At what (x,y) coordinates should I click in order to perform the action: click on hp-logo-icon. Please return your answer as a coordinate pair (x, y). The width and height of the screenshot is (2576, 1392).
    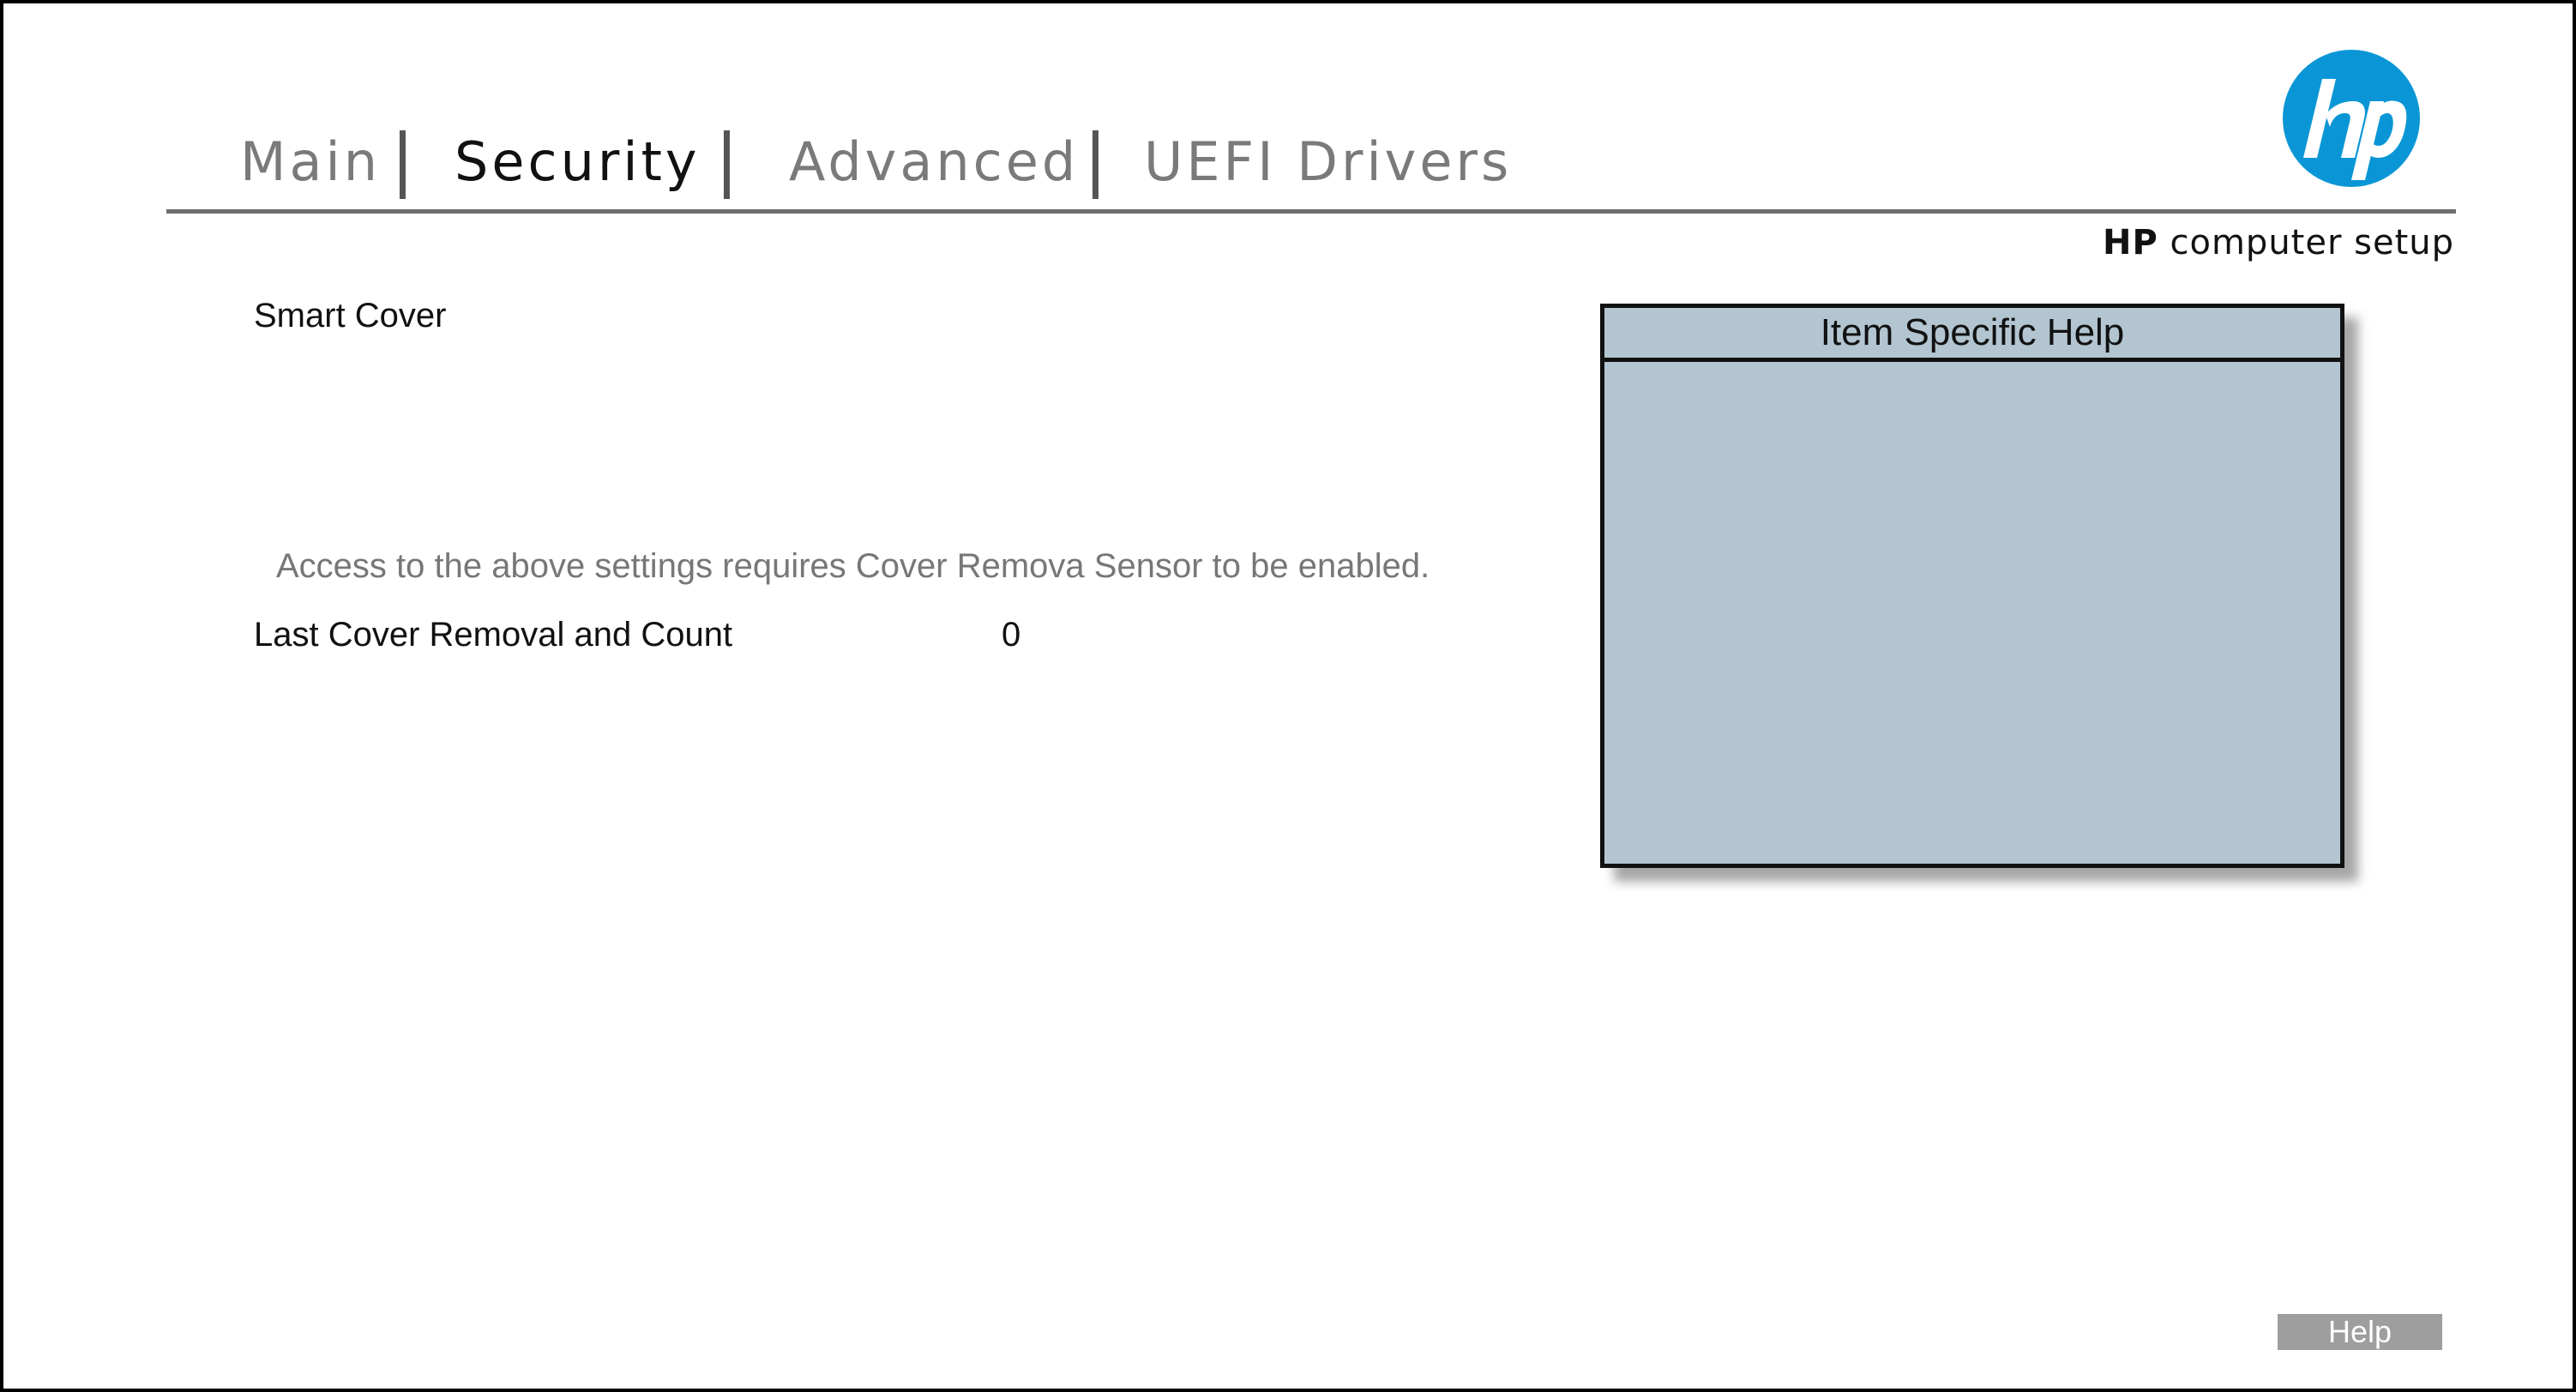
    Looking at the image, I should click on (2351, 118).